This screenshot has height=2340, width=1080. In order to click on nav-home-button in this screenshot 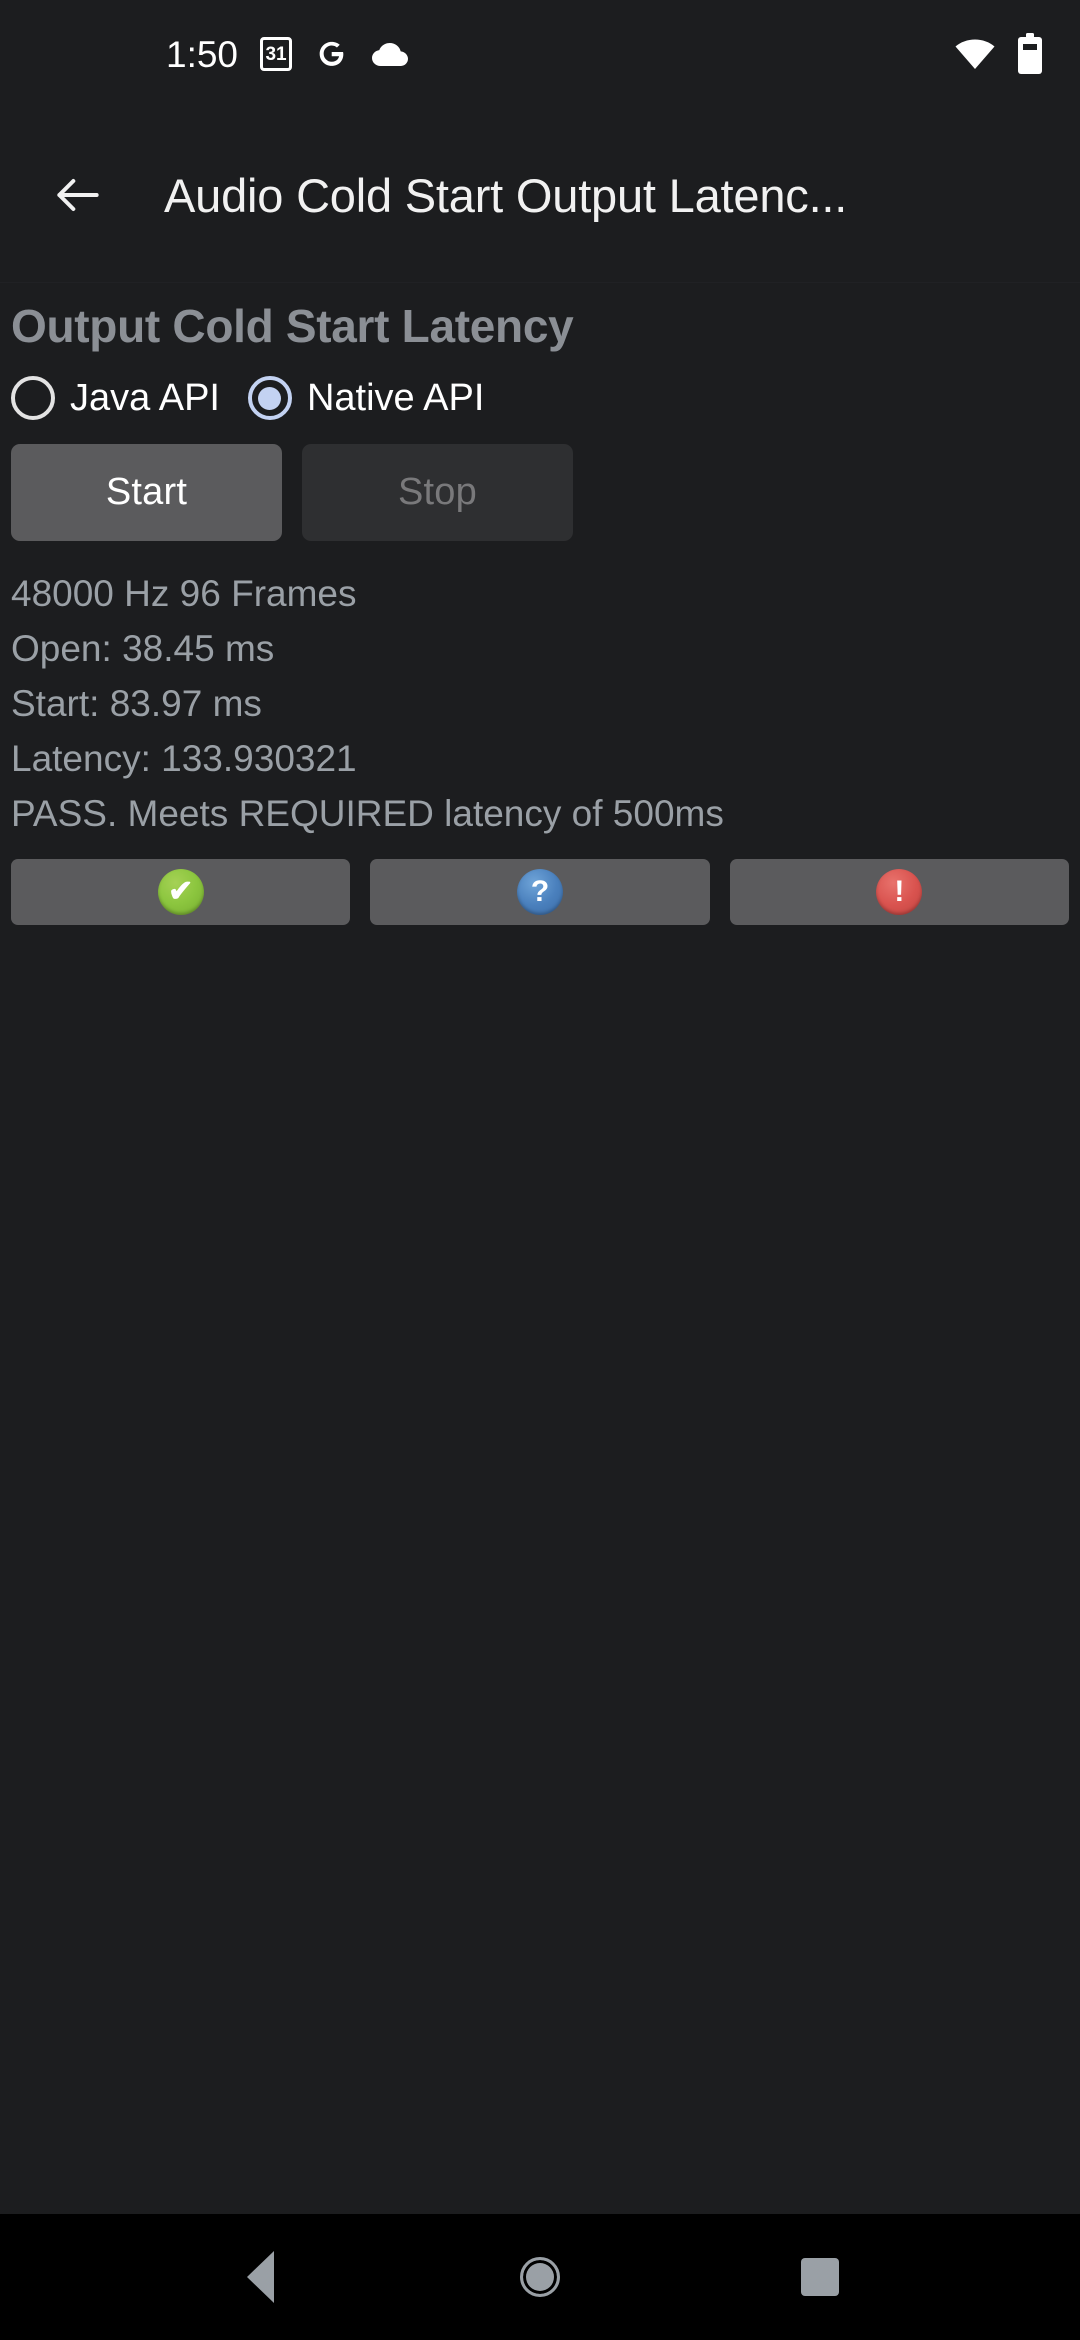, I will do `click(540, 2277)`.